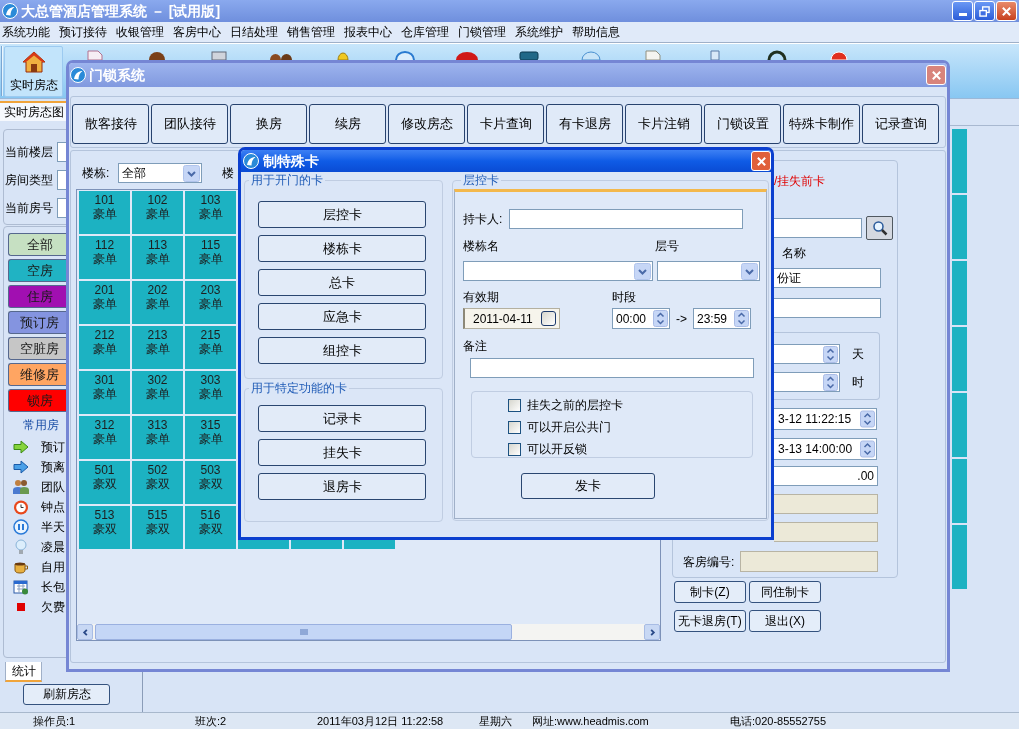 This screenshot has height=729, width=1019. Describe the element at coordinates (210, 347) in the screenshot. I see `room-tile: 215 豪单` at that location.